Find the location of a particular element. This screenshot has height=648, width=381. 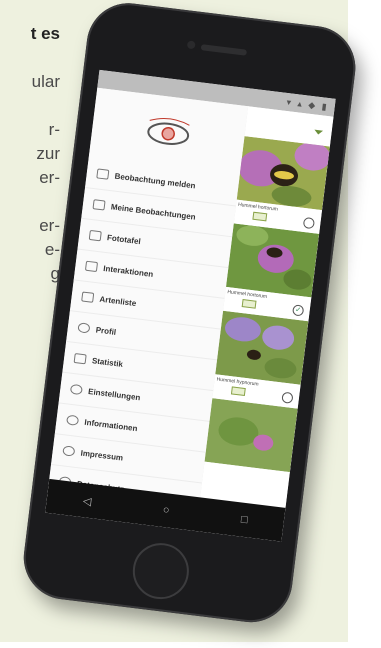

speaker-grille is located at coordinates (224, 50).